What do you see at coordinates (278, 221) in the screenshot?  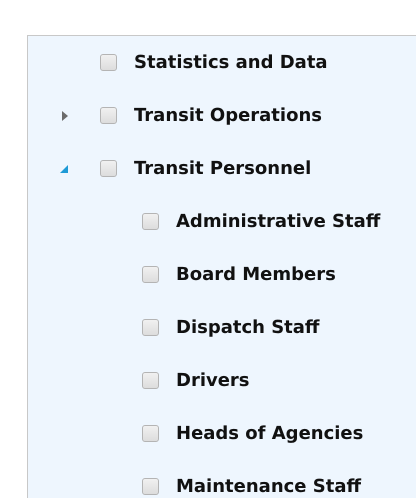 I see `tree-item-label: Administrative Staff` at bounding box center [278, 221].